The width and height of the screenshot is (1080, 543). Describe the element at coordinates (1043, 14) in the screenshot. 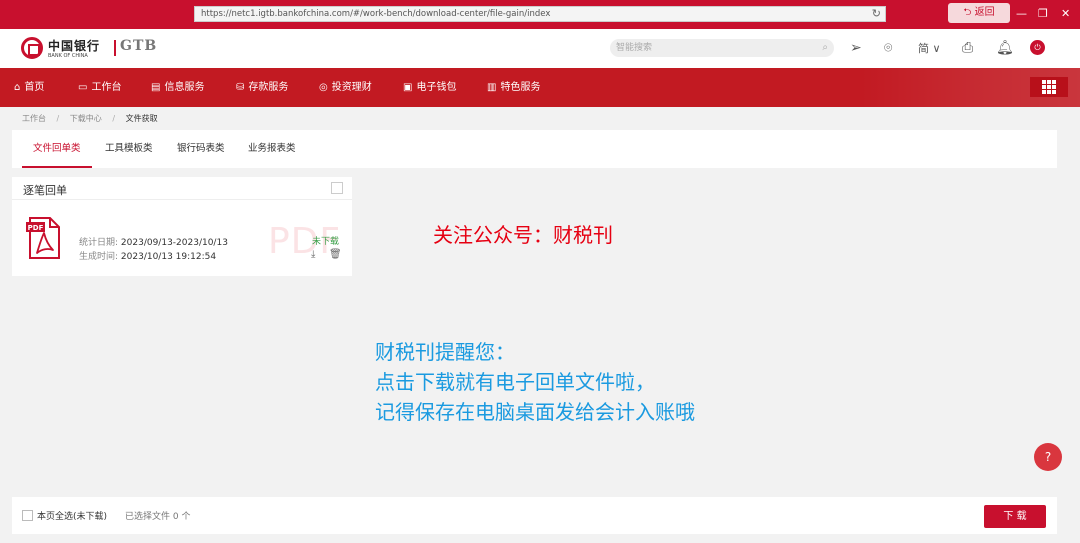

I see `restore-icon: ❐` at that location.